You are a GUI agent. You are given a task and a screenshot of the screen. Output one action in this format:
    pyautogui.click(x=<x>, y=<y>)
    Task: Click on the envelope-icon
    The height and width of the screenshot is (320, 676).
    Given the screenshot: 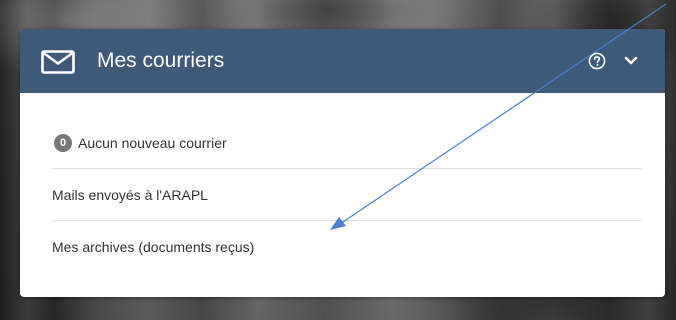 What is the action you would take?
    pyautogui.click(x=58, y=62)
    